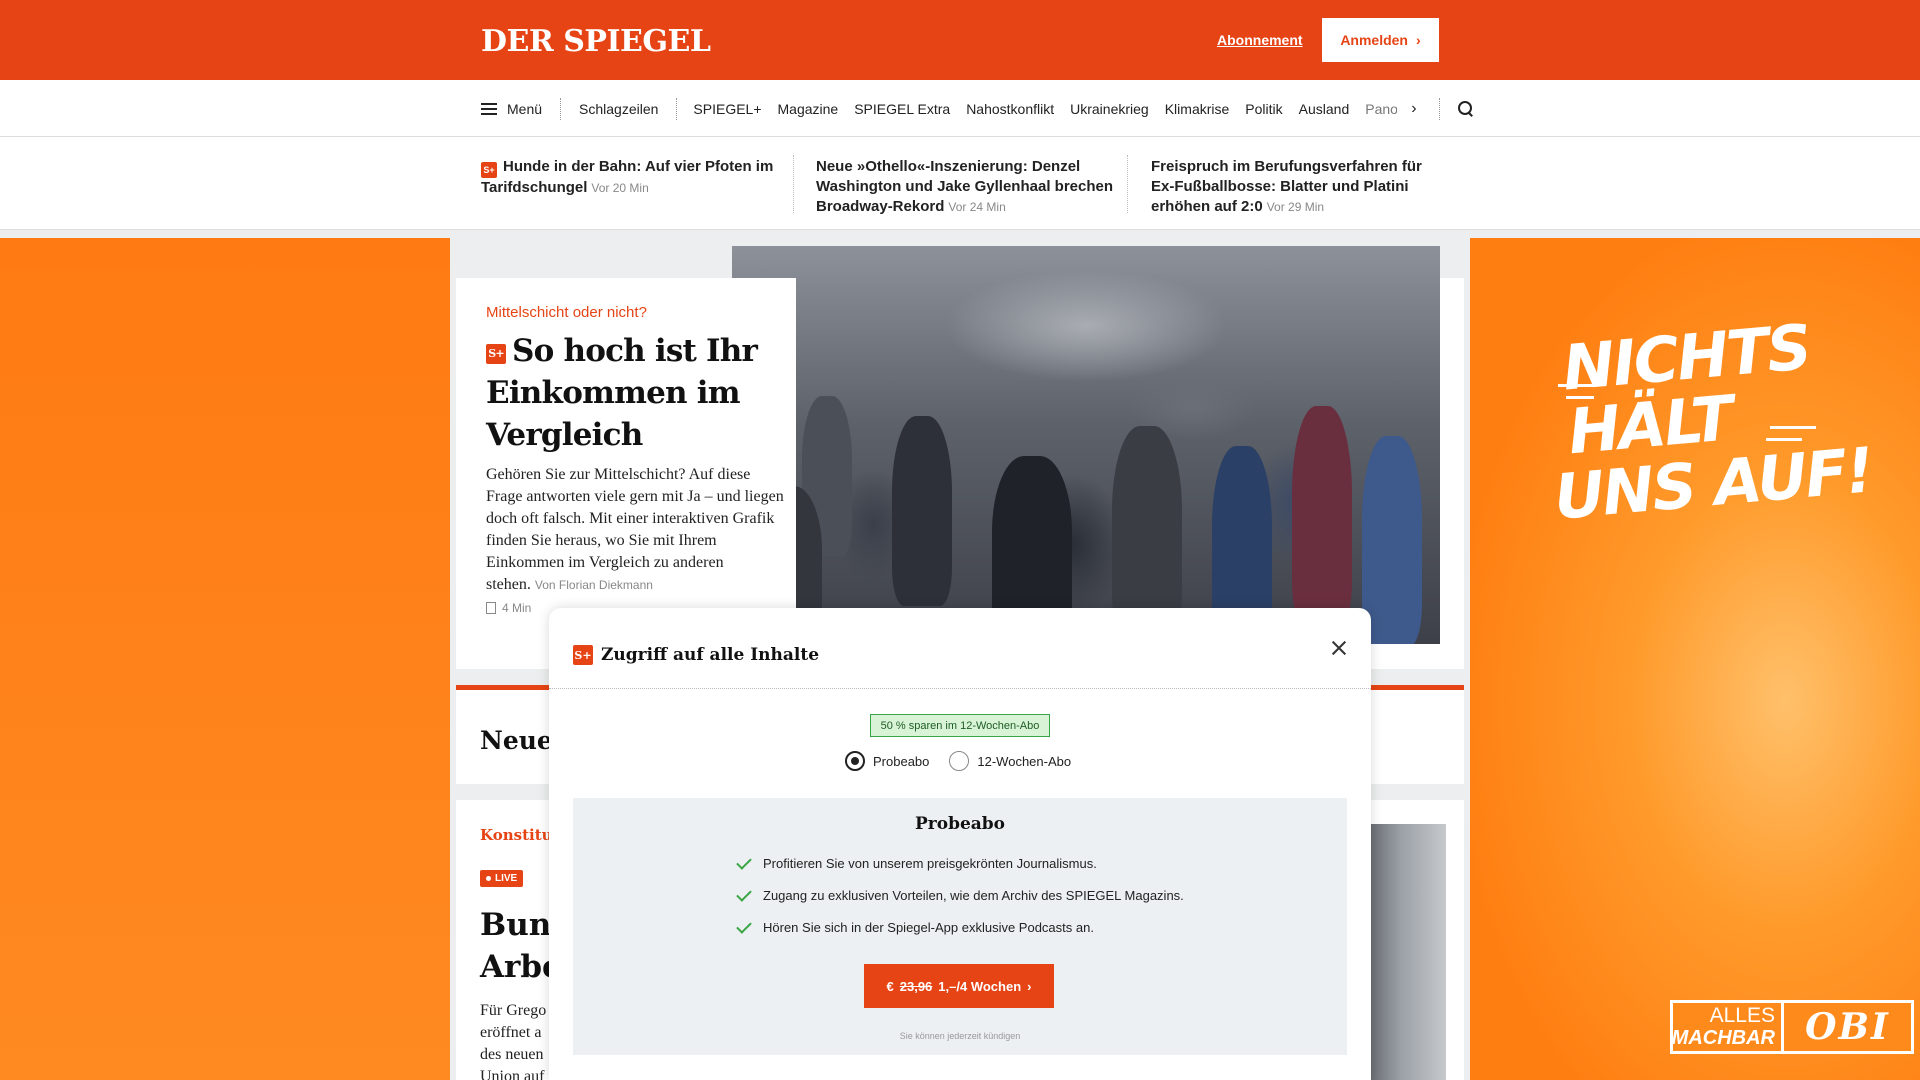 Image resolution: width=1920 pixels, height=1080 pixels. Describe the element at coordinates (1374, 40) in the screenshot. I see `login-label: Anmelden` at that location.